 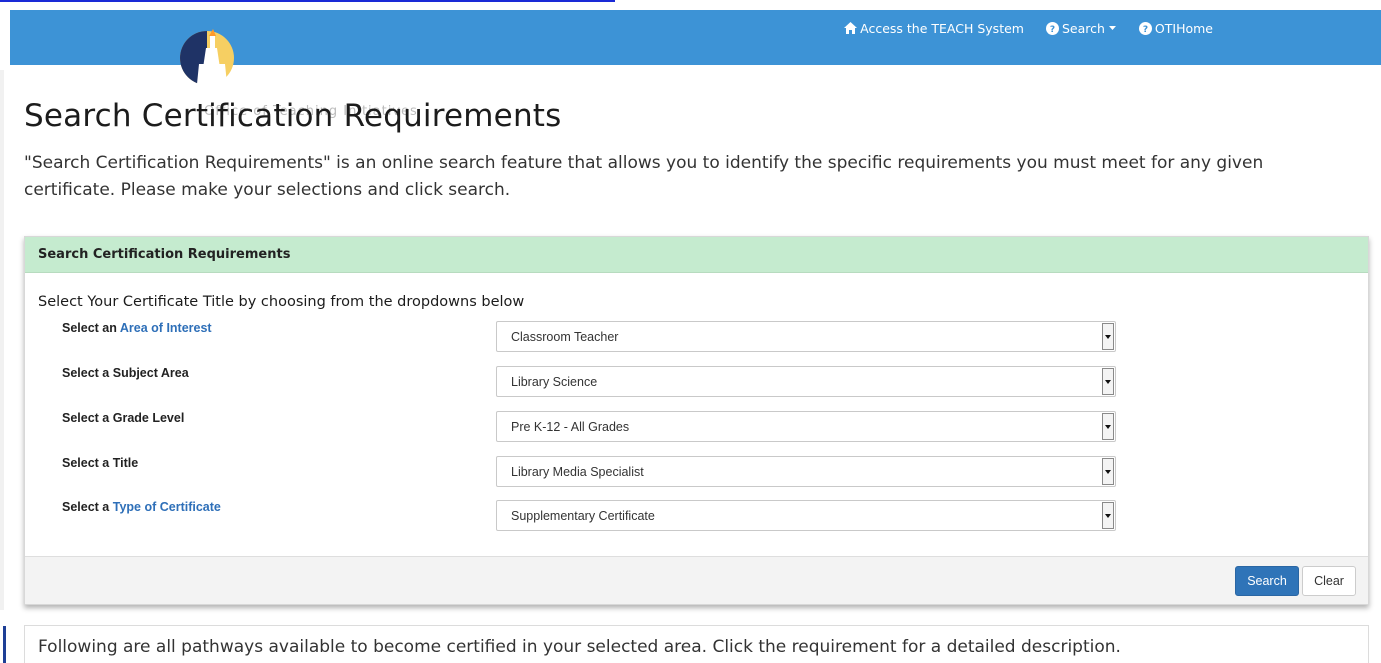 I want to click on nav-otihome: ? OTIHome, so click(x=1175, y=28).